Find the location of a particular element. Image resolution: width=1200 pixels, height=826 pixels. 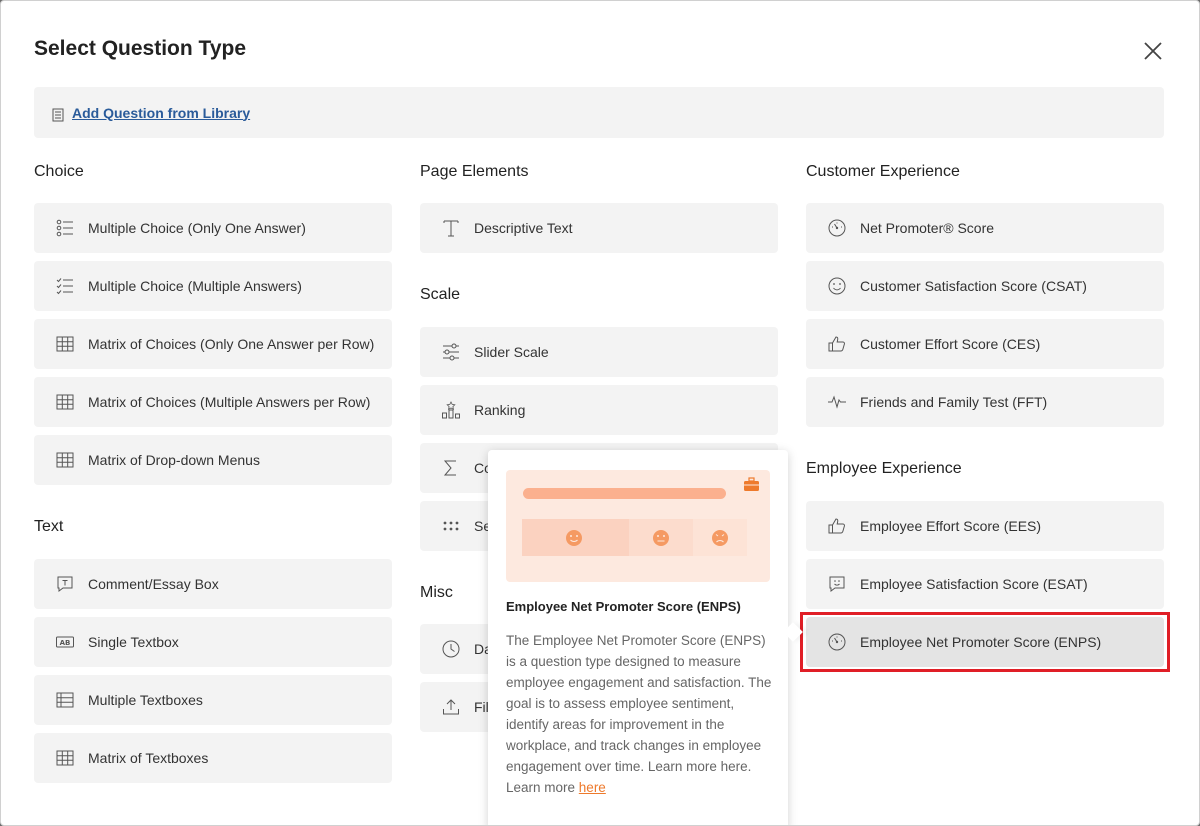

net-promoter-score-item: Net Promoter® Score is located at coordinates (985, 228).